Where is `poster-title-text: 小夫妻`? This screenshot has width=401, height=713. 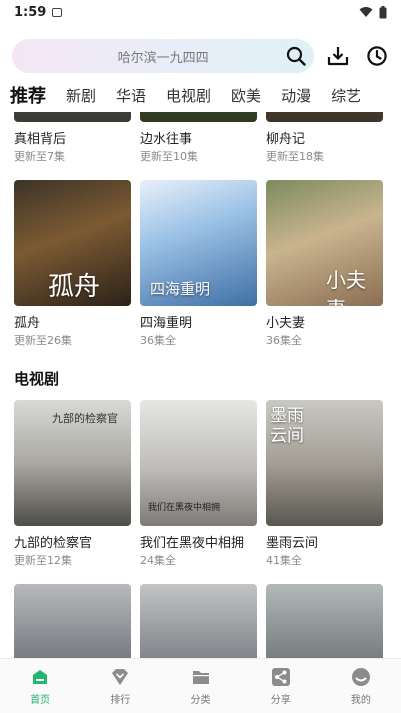 poster-title-text: 小夫妻 is located at coordinates (346, 287).